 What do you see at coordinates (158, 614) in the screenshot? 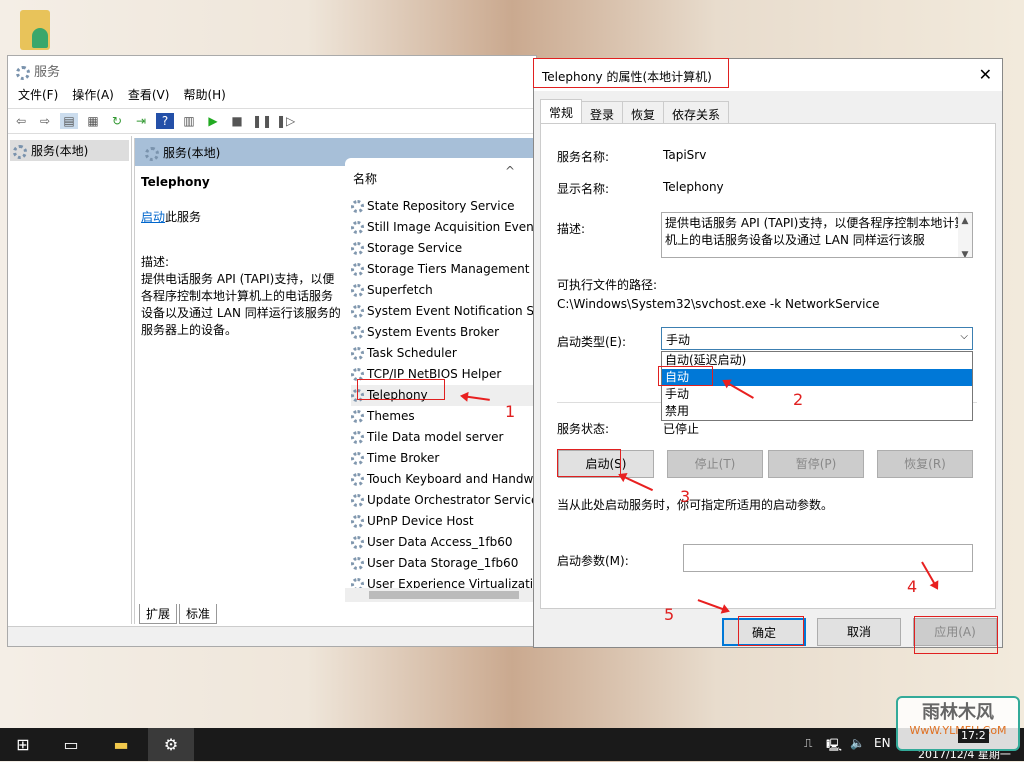
I see `tab-extended: 扩展` at bounding box center [158, 614].